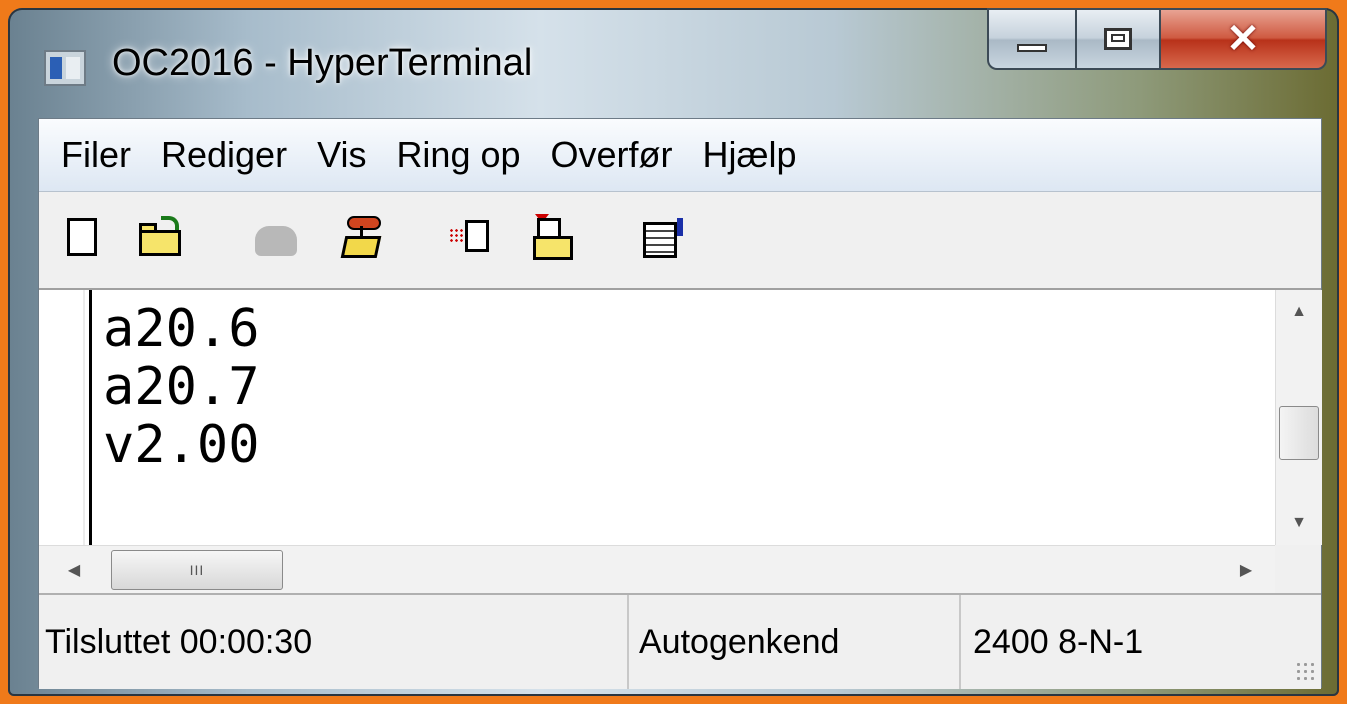  What do you see at coordinates (1246, 570) in the screenshot?
I see `scroll-right-arrow-icon: ▶` at bounding box center [1246, 570].